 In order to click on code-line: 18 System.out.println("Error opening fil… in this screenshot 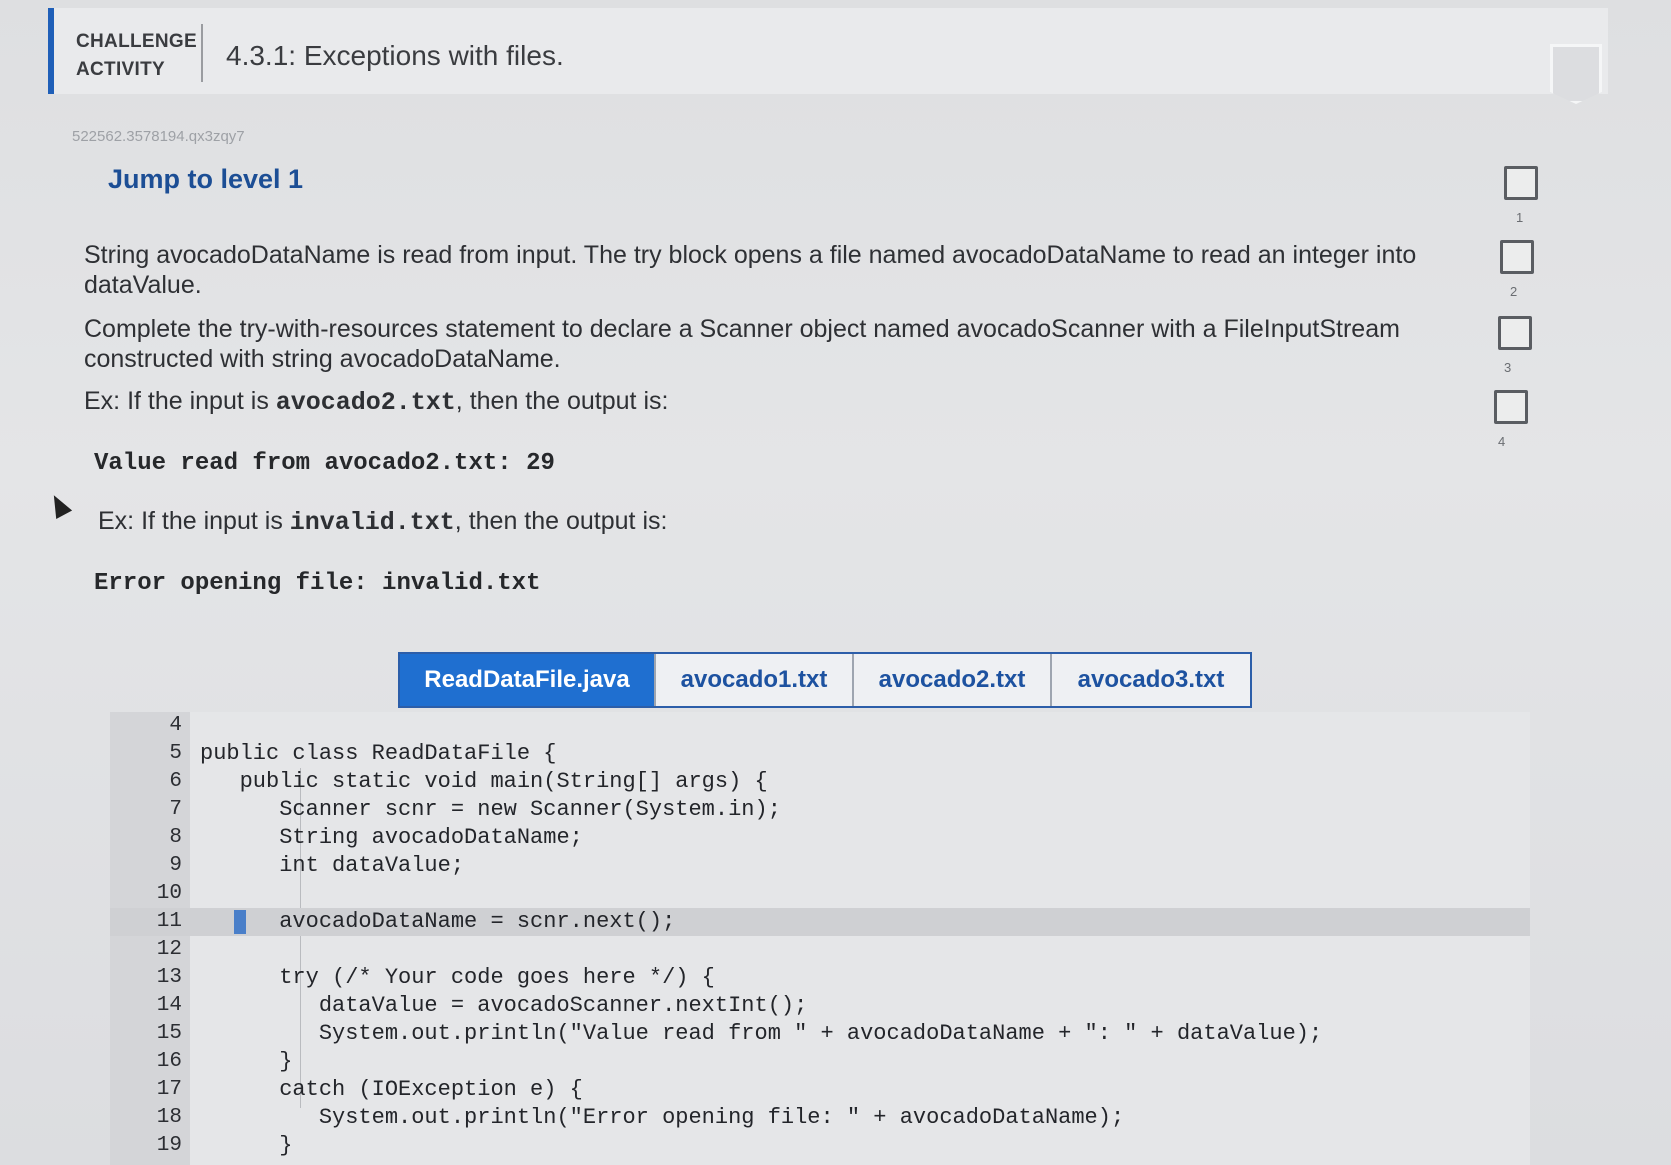, I will do `click(820, 1118)`.